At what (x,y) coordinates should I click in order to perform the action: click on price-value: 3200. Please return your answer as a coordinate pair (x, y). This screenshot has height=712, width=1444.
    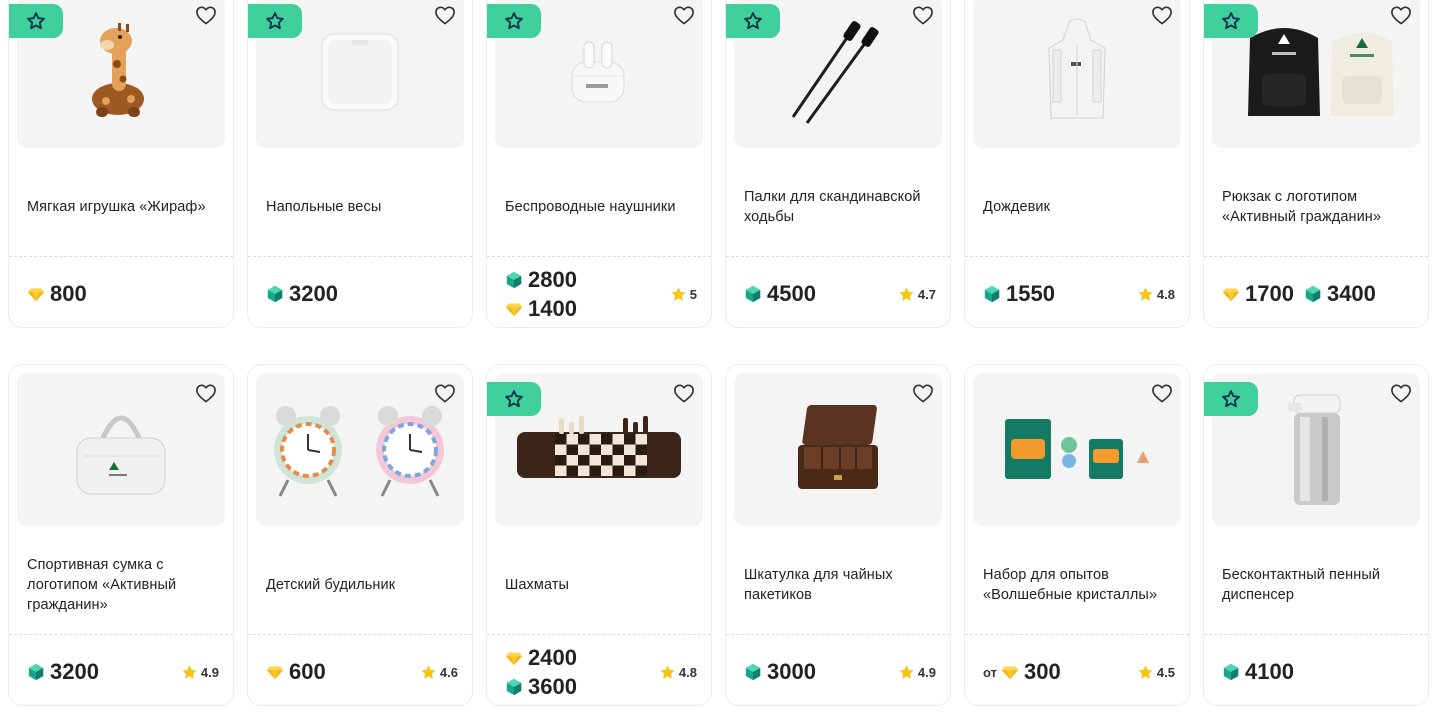
    Looking at the image, I should click on (313, 293).